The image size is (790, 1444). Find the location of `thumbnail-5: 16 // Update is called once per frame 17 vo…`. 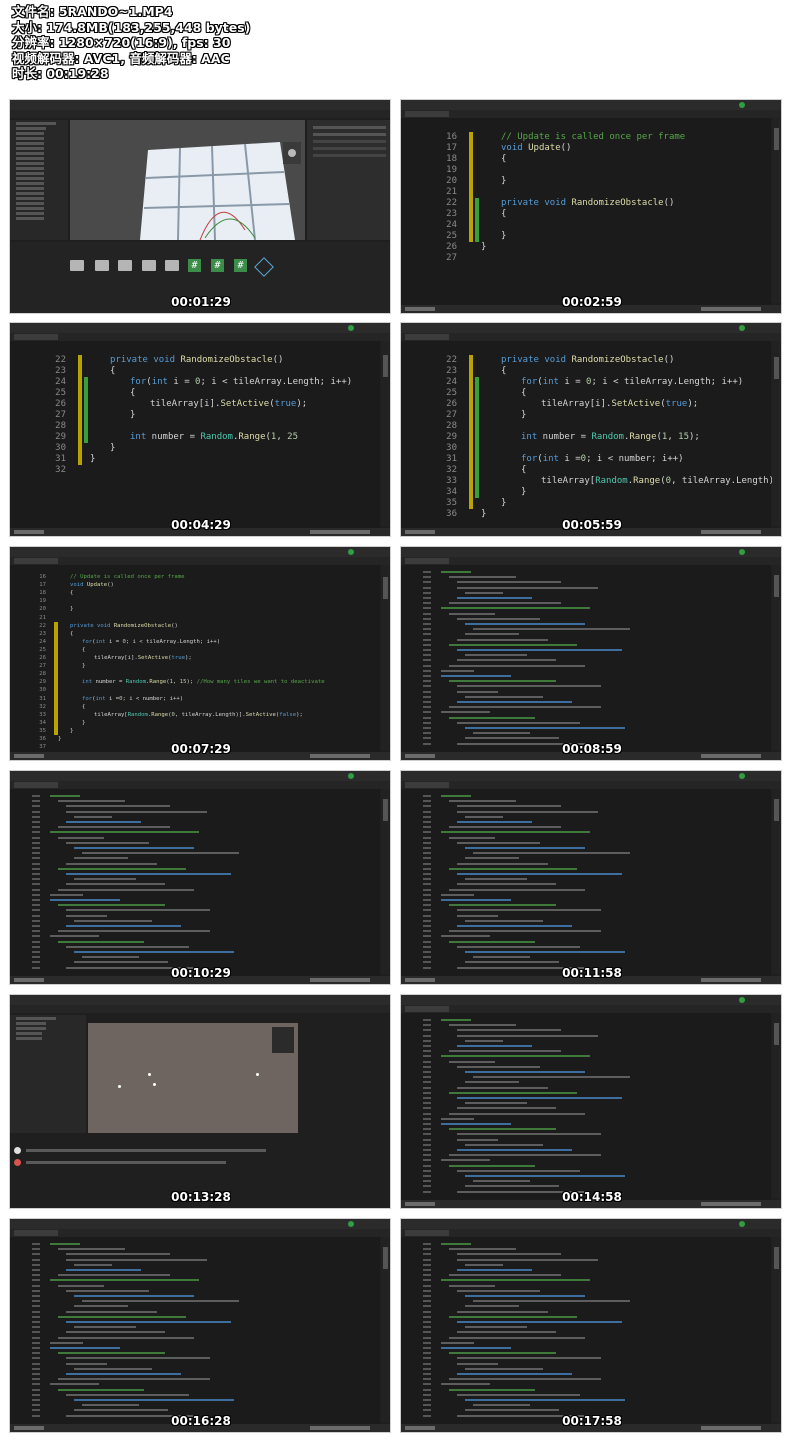

thumbnail-5: 16 // Update is called once per frame 17 vo… is located at coordinates (200, 653).